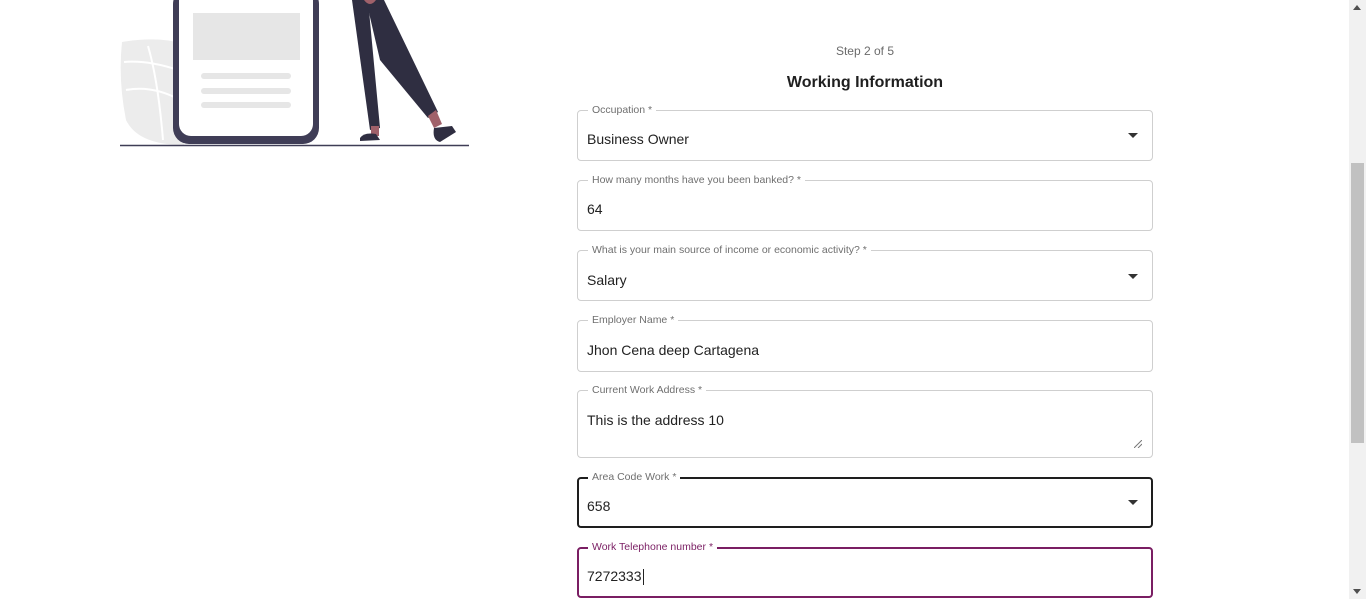 The height and width of the screenshot is (599, 1366). Describe the element at coordinates (1138, 444) in the screenshot. I see `resize-handle-icon` at that location.